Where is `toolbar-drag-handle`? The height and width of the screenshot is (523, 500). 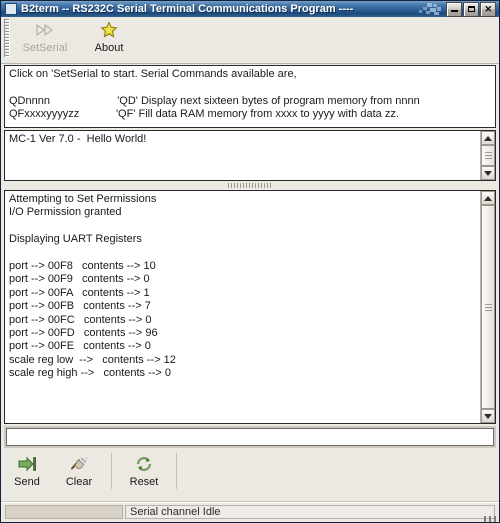
toolbar-drag-handle is located at coordinates (7, 38).